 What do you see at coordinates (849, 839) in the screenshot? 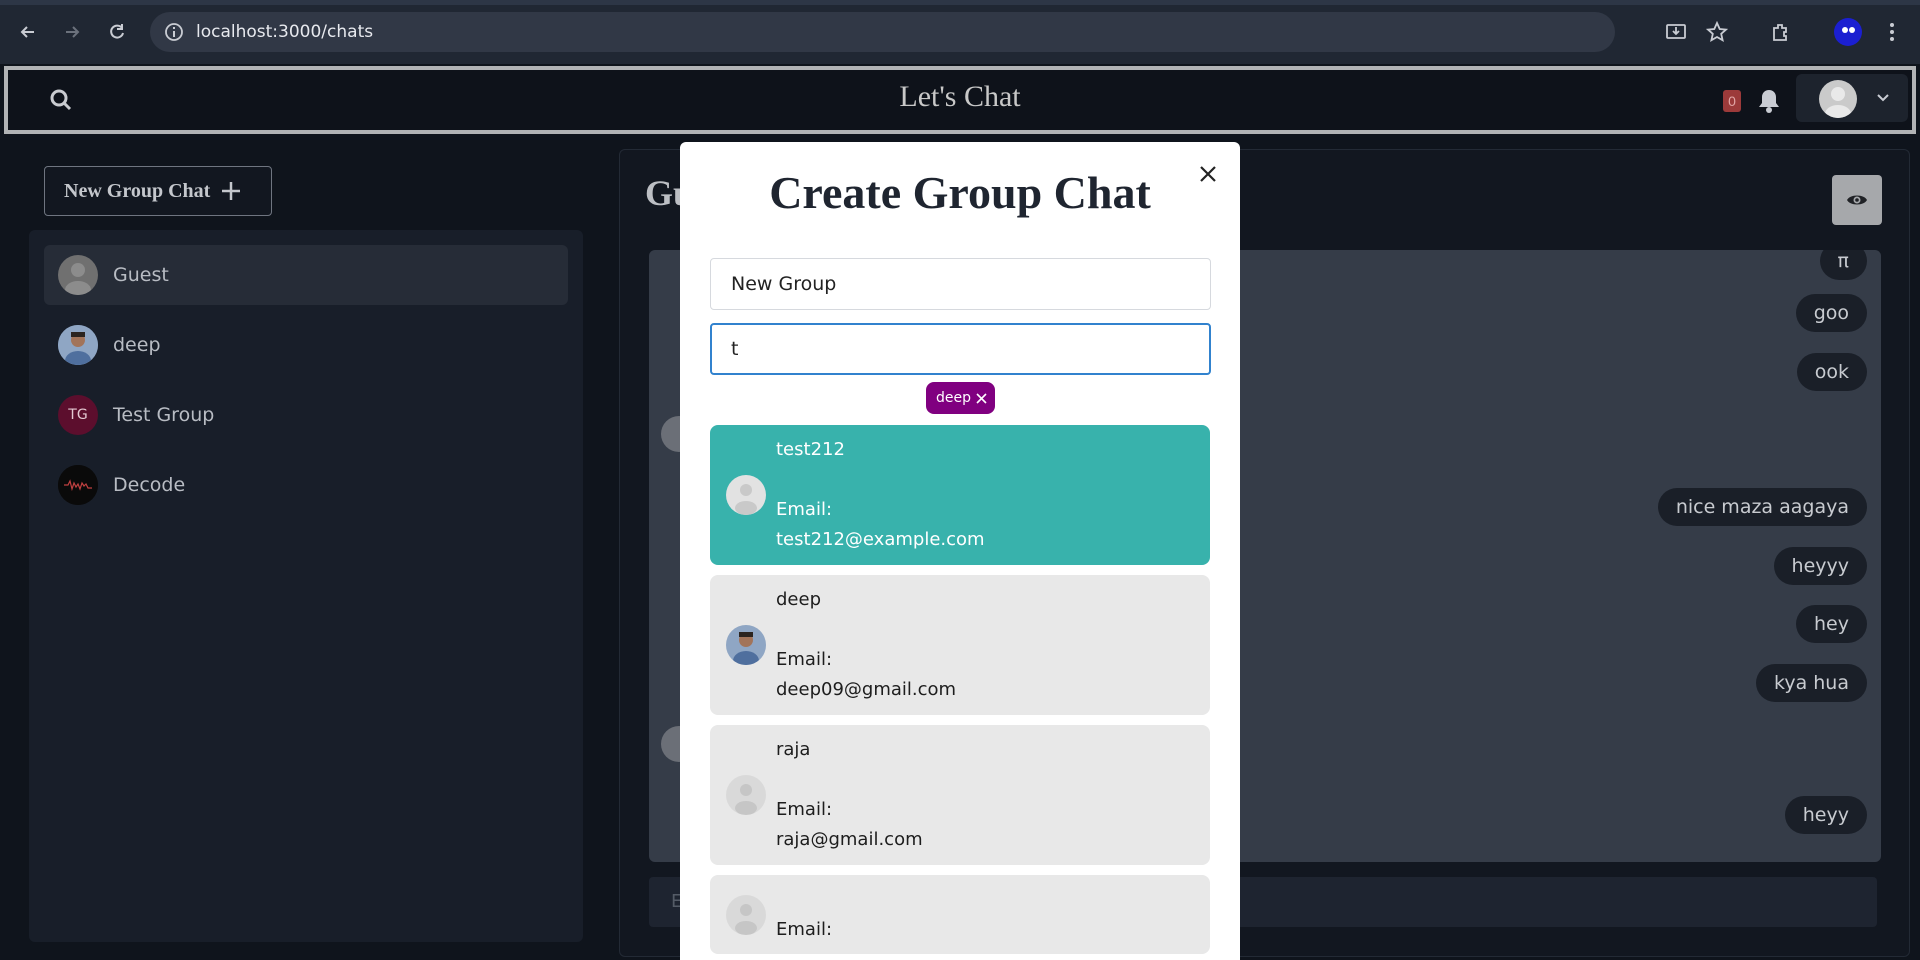
I see `user-email: raja@gmail.com` at bounding box center [849, 839].